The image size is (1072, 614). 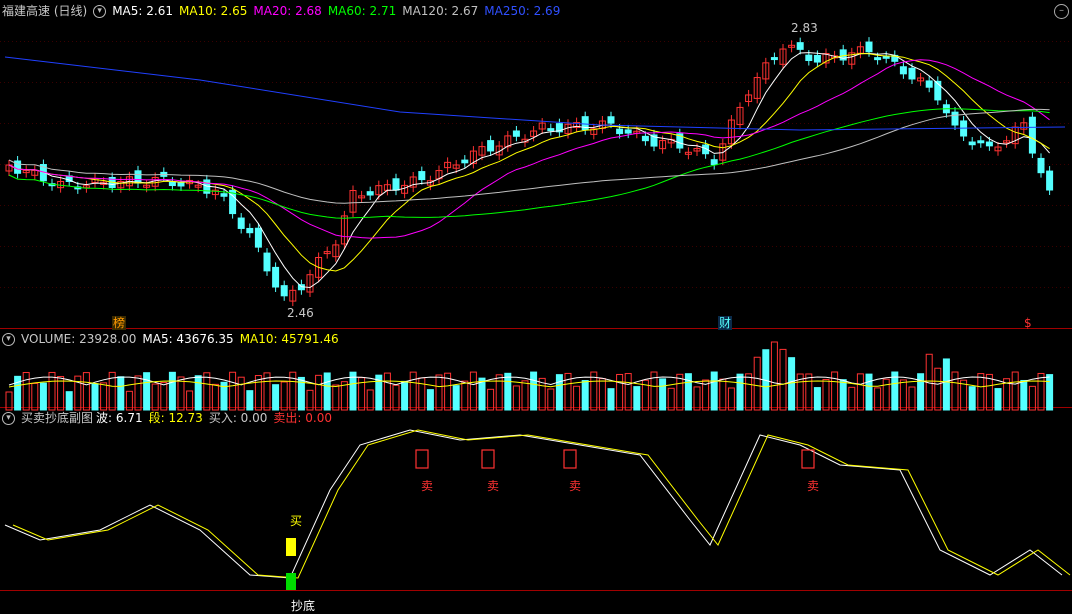 I want to click on indicator-menu-icon: ▾, so click(x=8, y=418).